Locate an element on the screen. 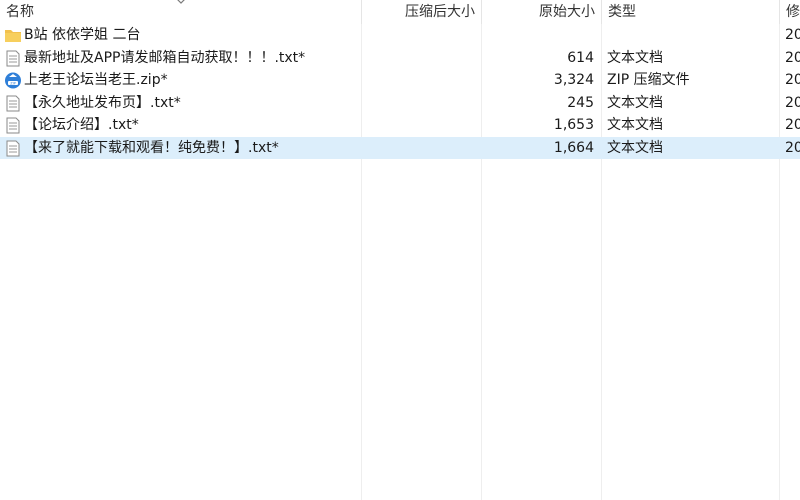 This screenshot has height=500, width=800. header-original-size: 原始大小 is located at coordinates (541, 12).